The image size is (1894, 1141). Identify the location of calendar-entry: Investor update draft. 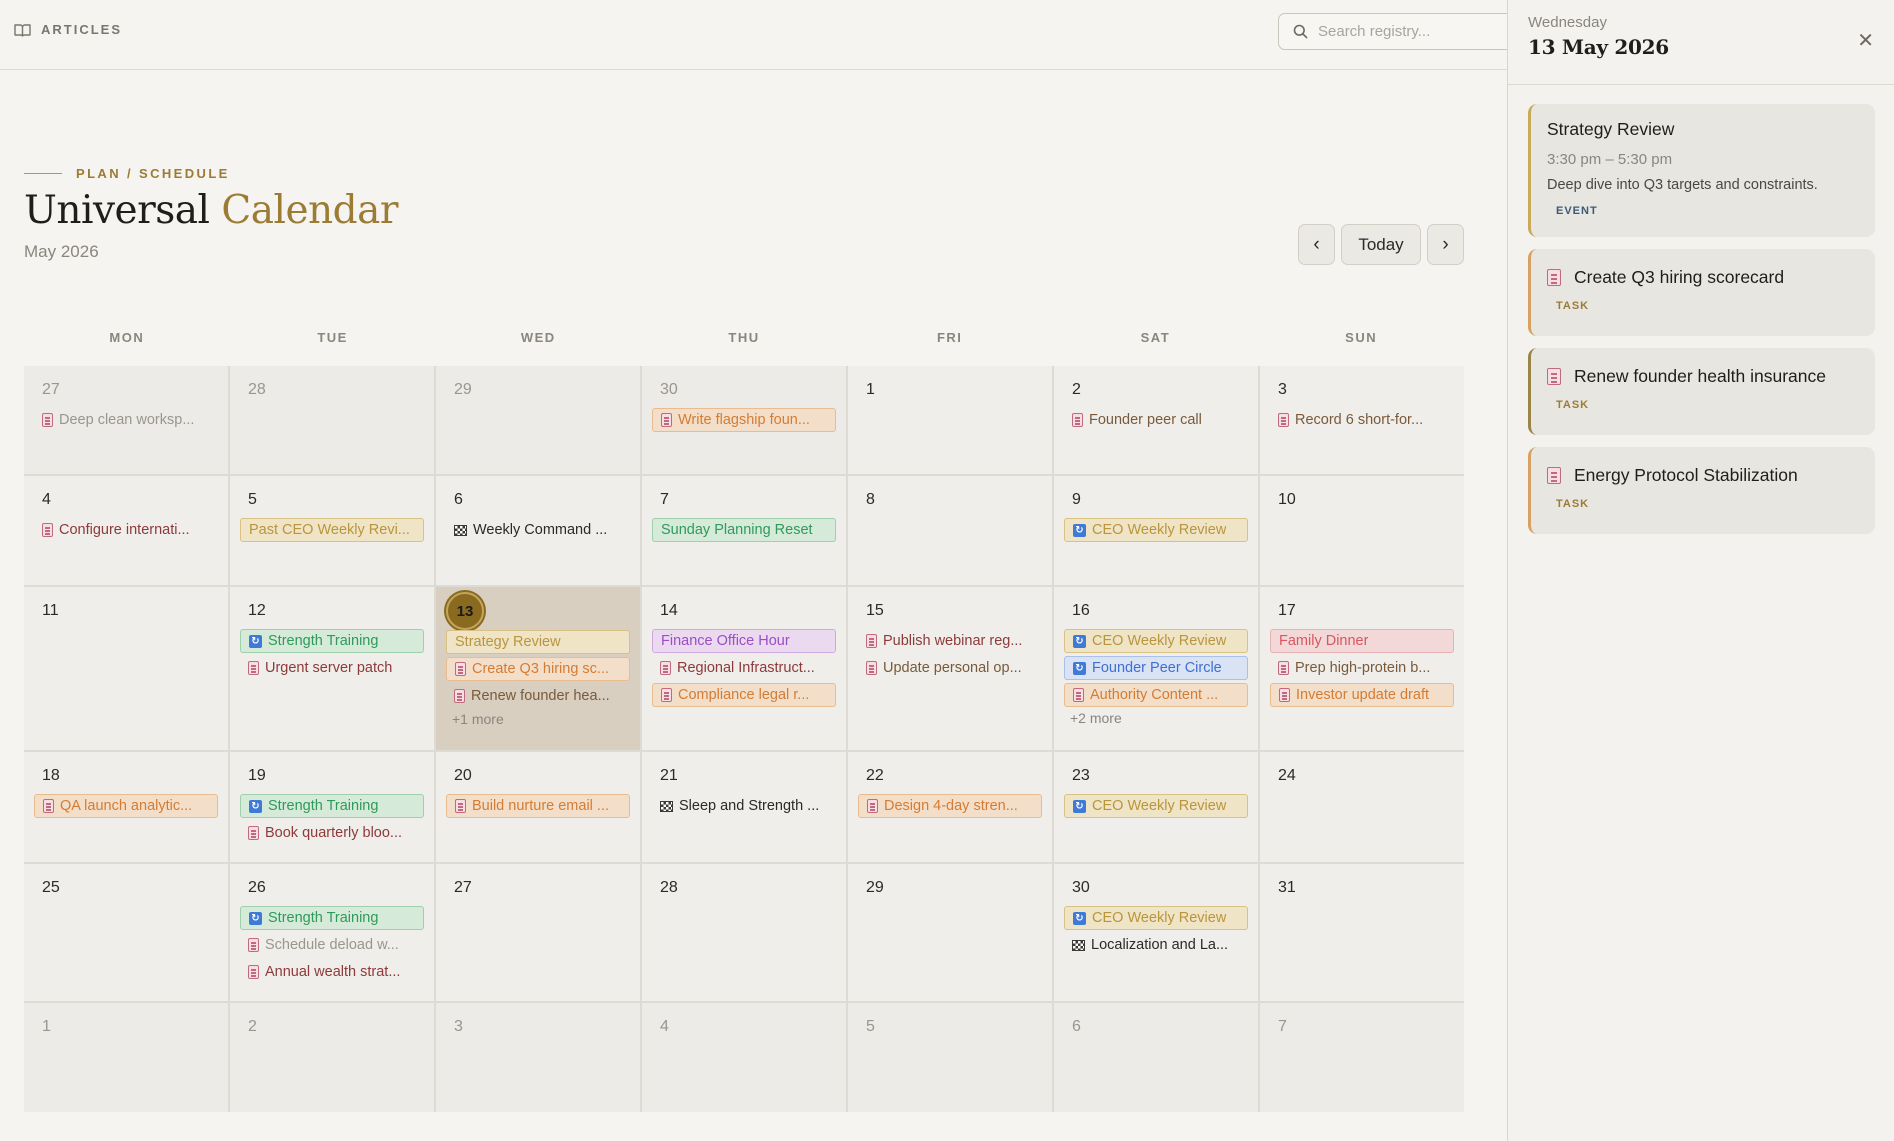
(1362, 695).